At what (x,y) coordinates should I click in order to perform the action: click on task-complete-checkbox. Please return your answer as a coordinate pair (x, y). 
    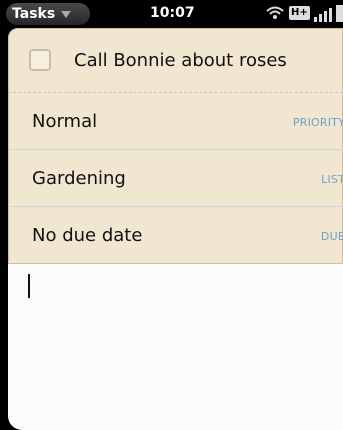
    Looking at the image, I should click on (40, 60).